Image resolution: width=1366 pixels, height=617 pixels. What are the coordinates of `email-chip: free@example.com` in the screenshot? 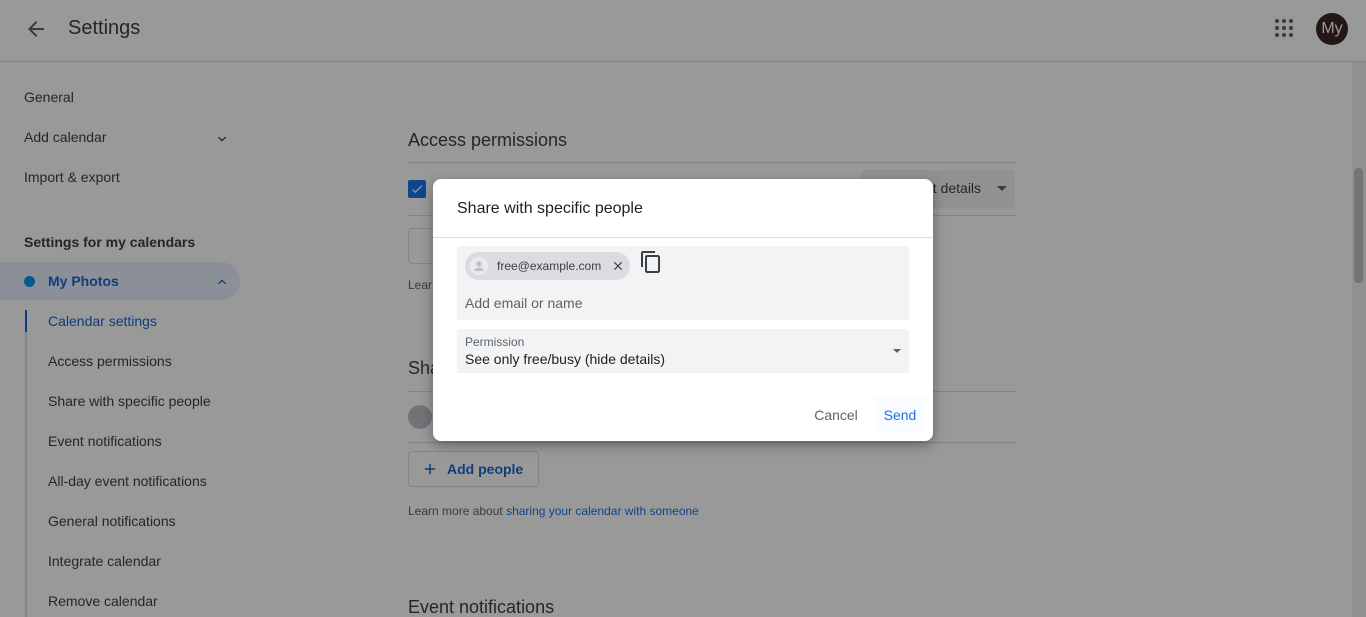 It's located at (547, 266).